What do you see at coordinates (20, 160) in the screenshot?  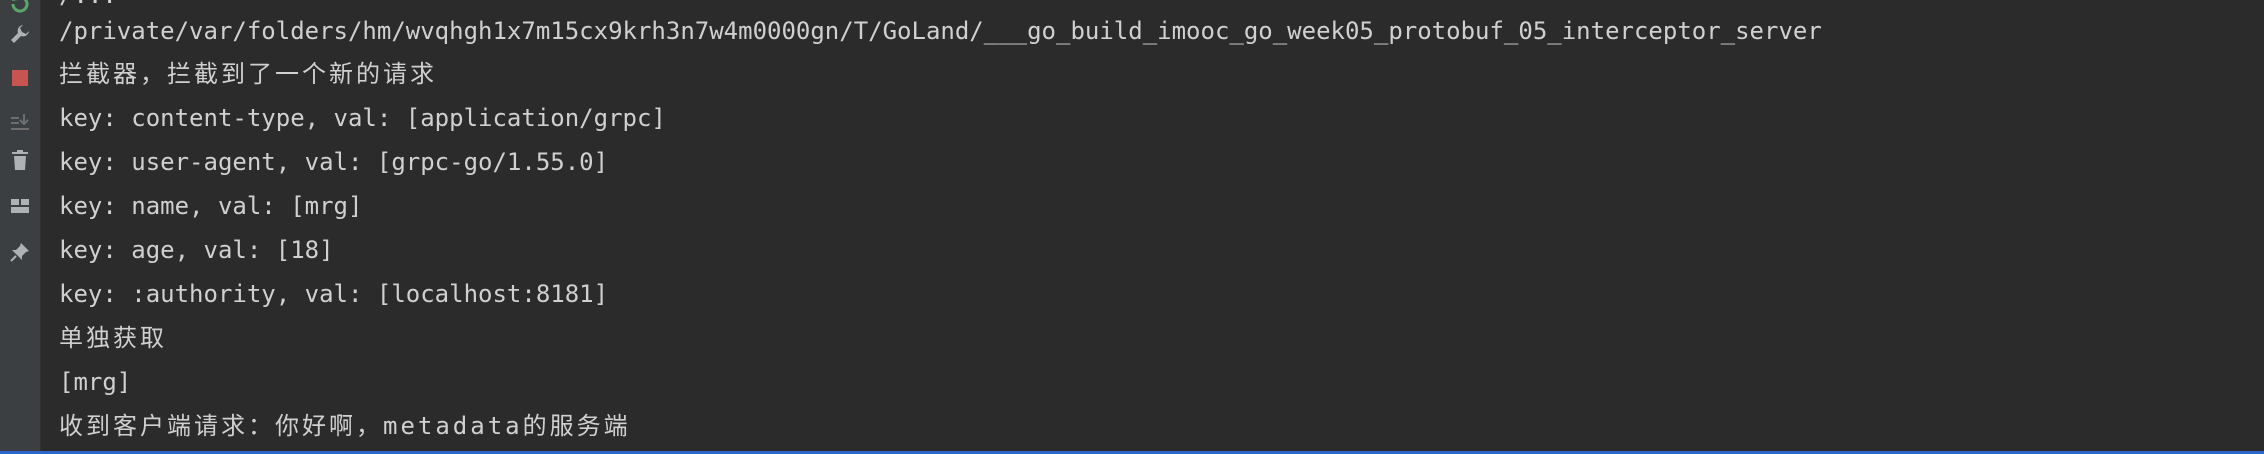 I see `trash-icon` at bounding box center [20, 160].